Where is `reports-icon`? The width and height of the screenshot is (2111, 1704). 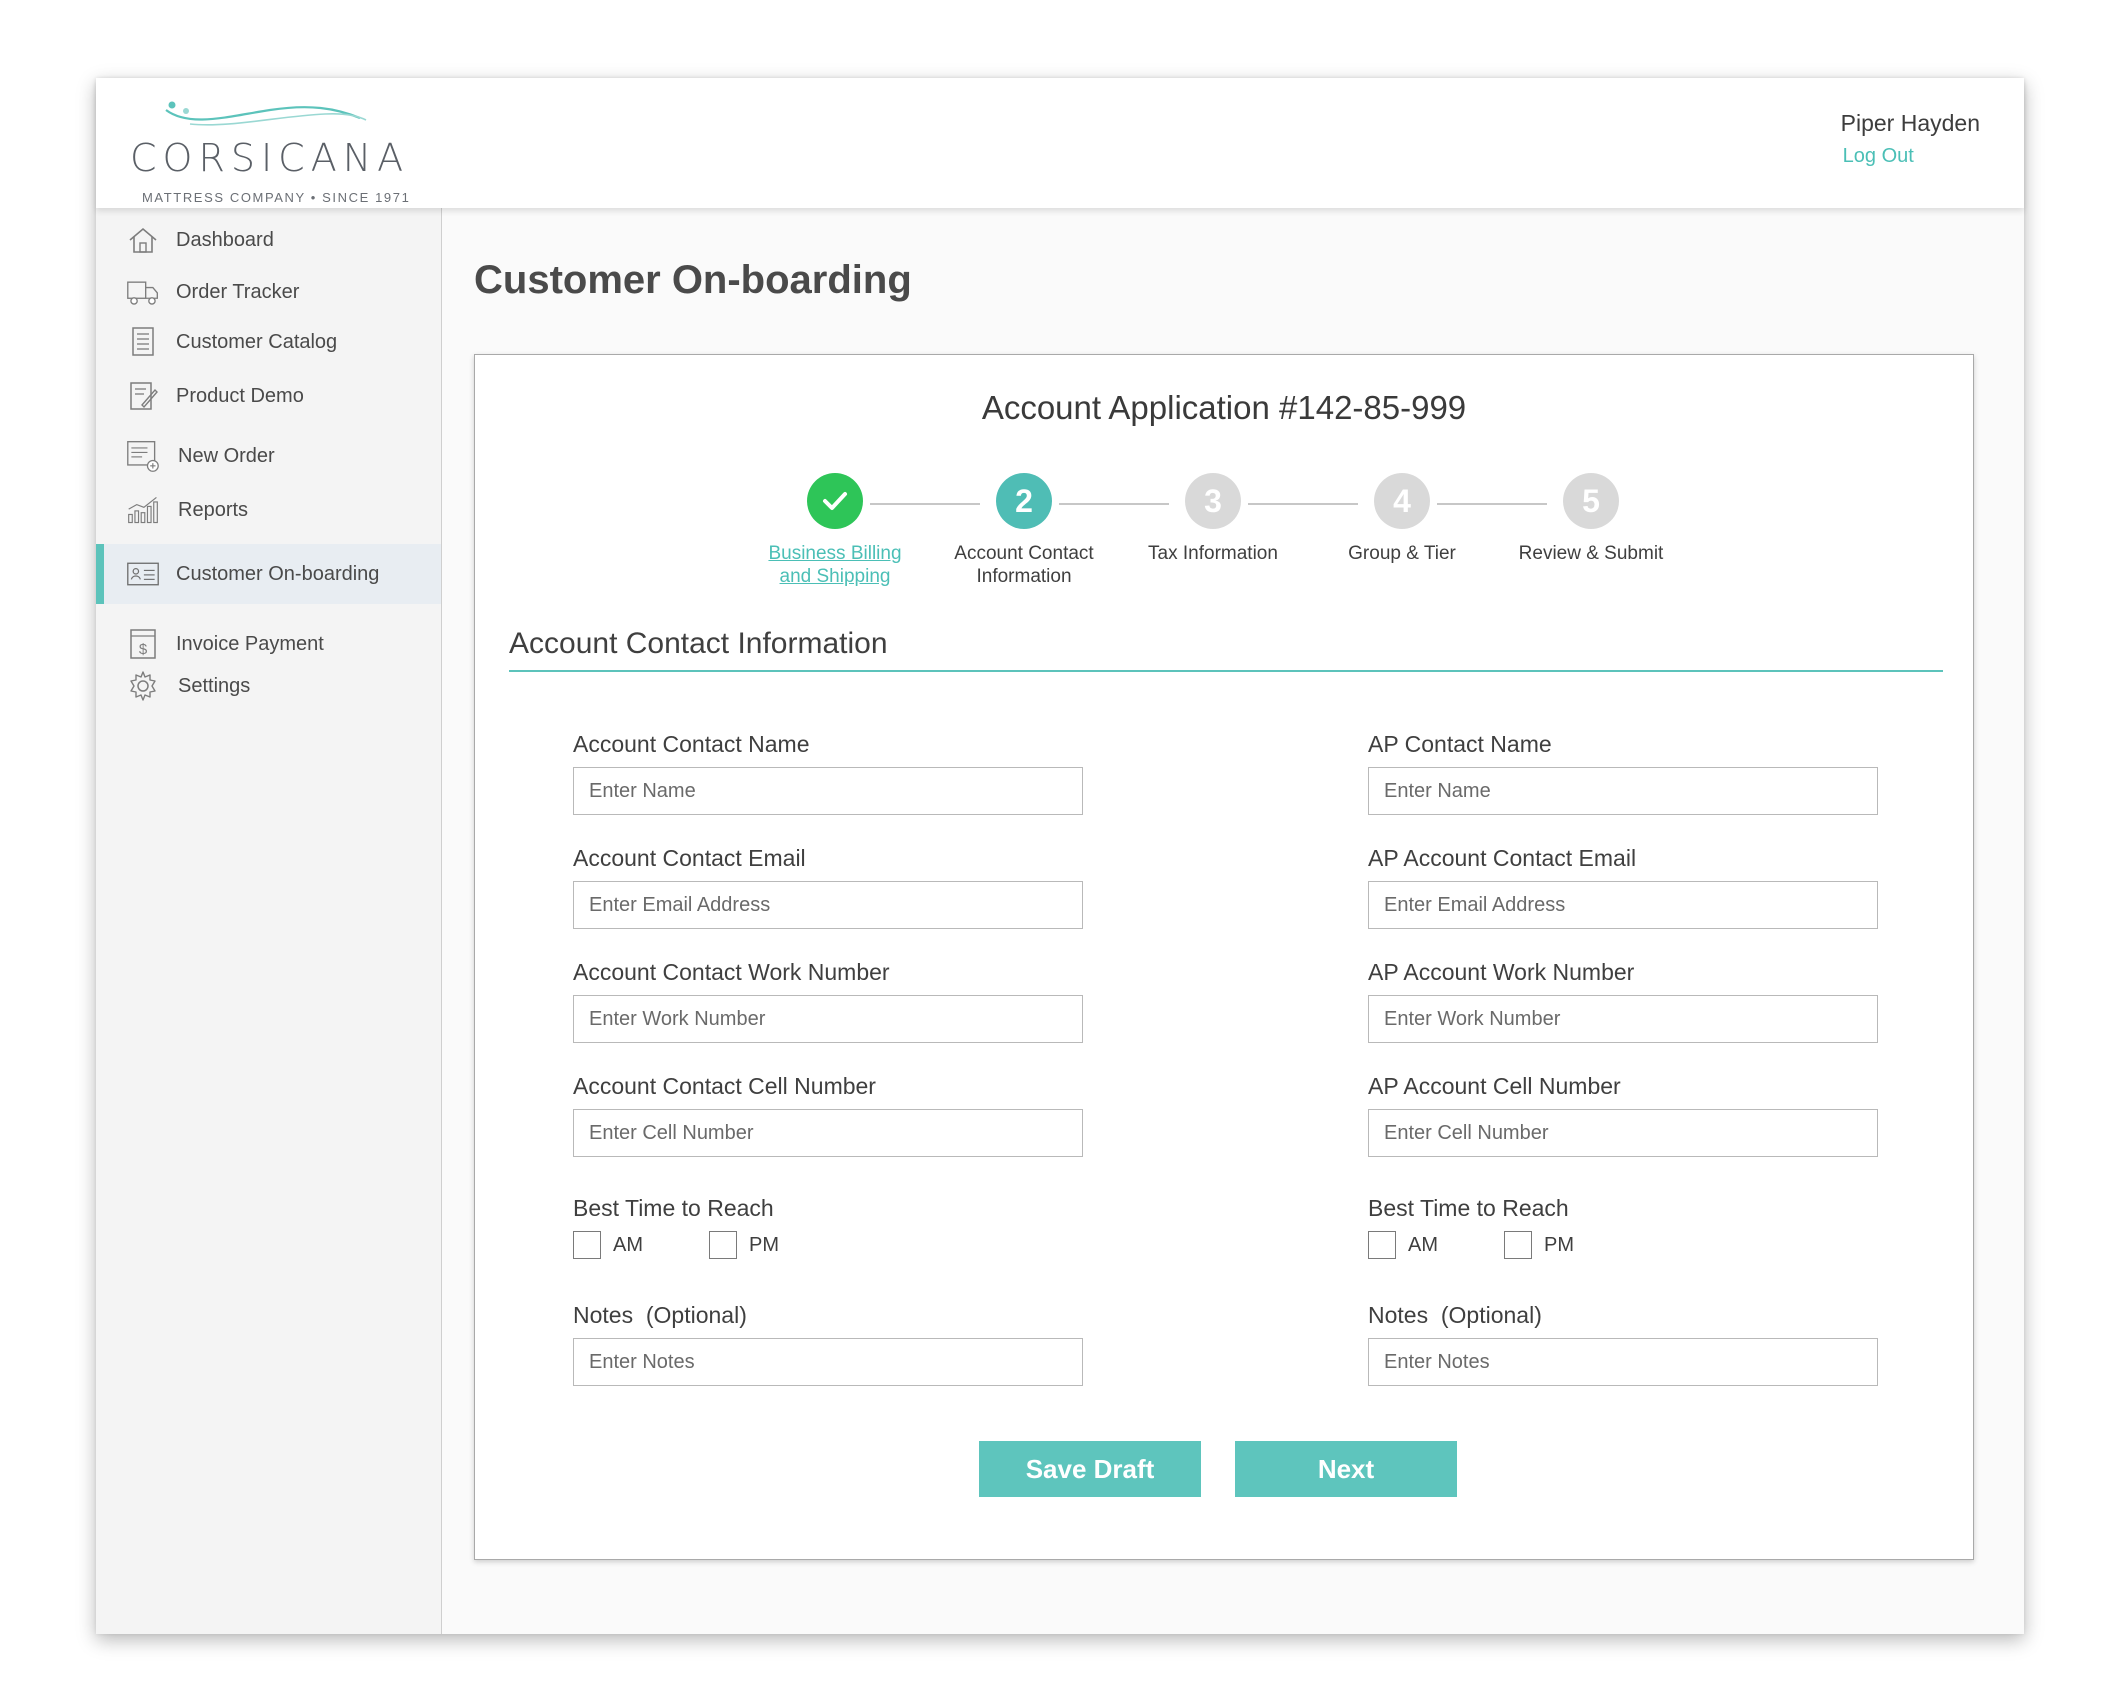
reports-icon is located at coordinates (143, 510).